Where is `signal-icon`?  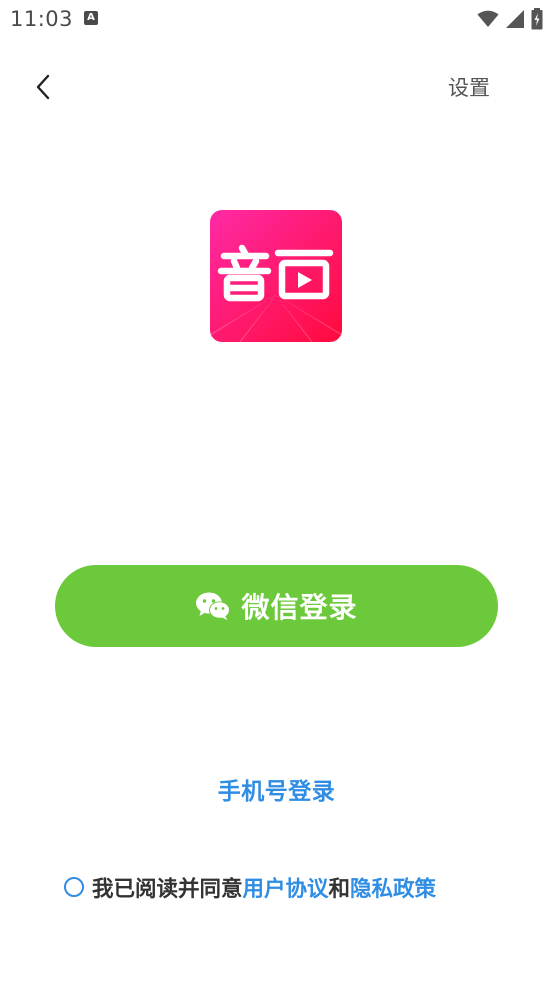
signal-icon is located at coordinates (515, 19).